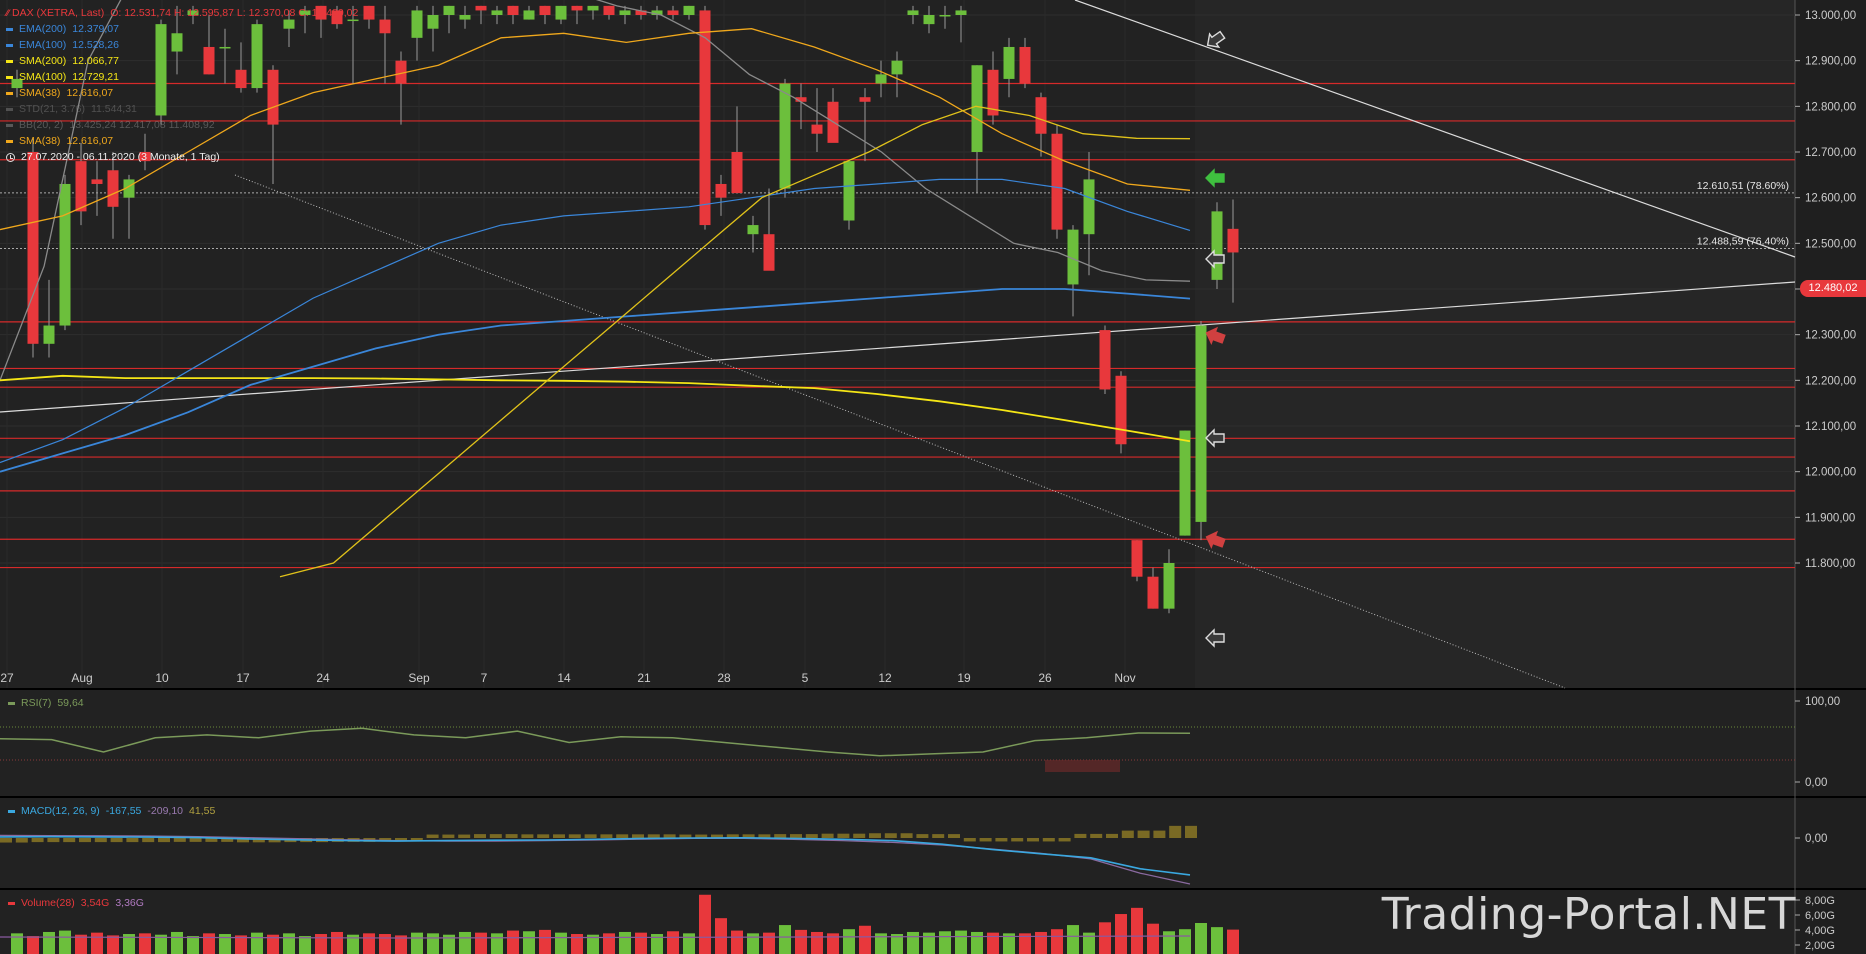 The width and height of the screenshot is (1866, 954). I want to click on dax-logo-icon: ⁄⁄, so click(8, 13).